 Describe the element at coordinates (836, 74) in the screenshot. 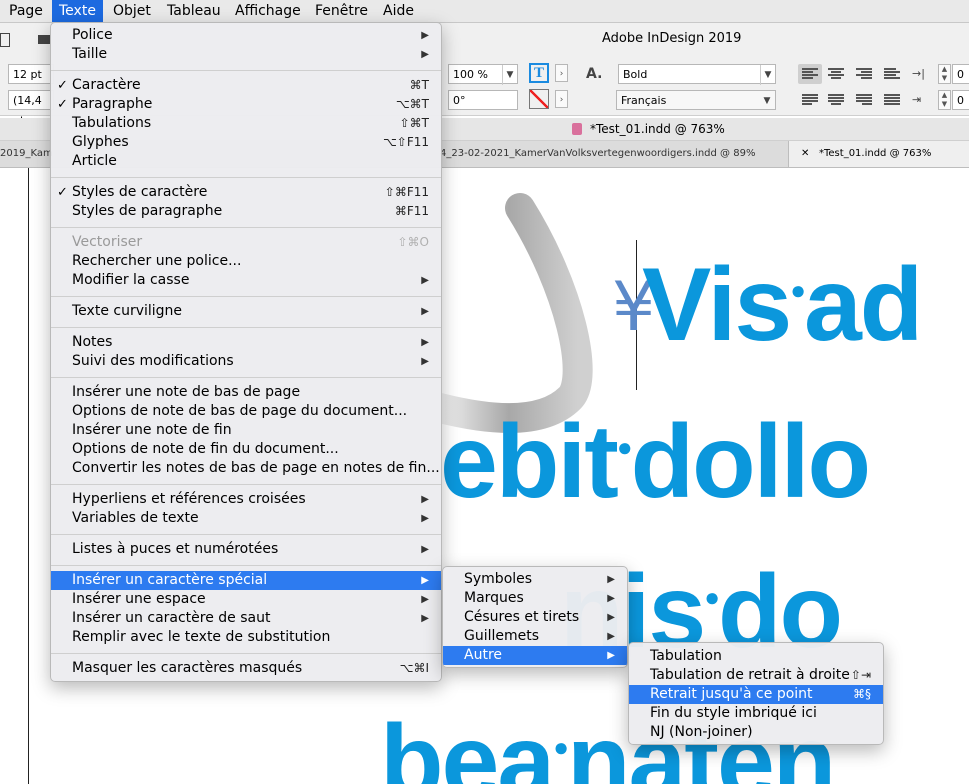

I see `align-center-icon` at that location.